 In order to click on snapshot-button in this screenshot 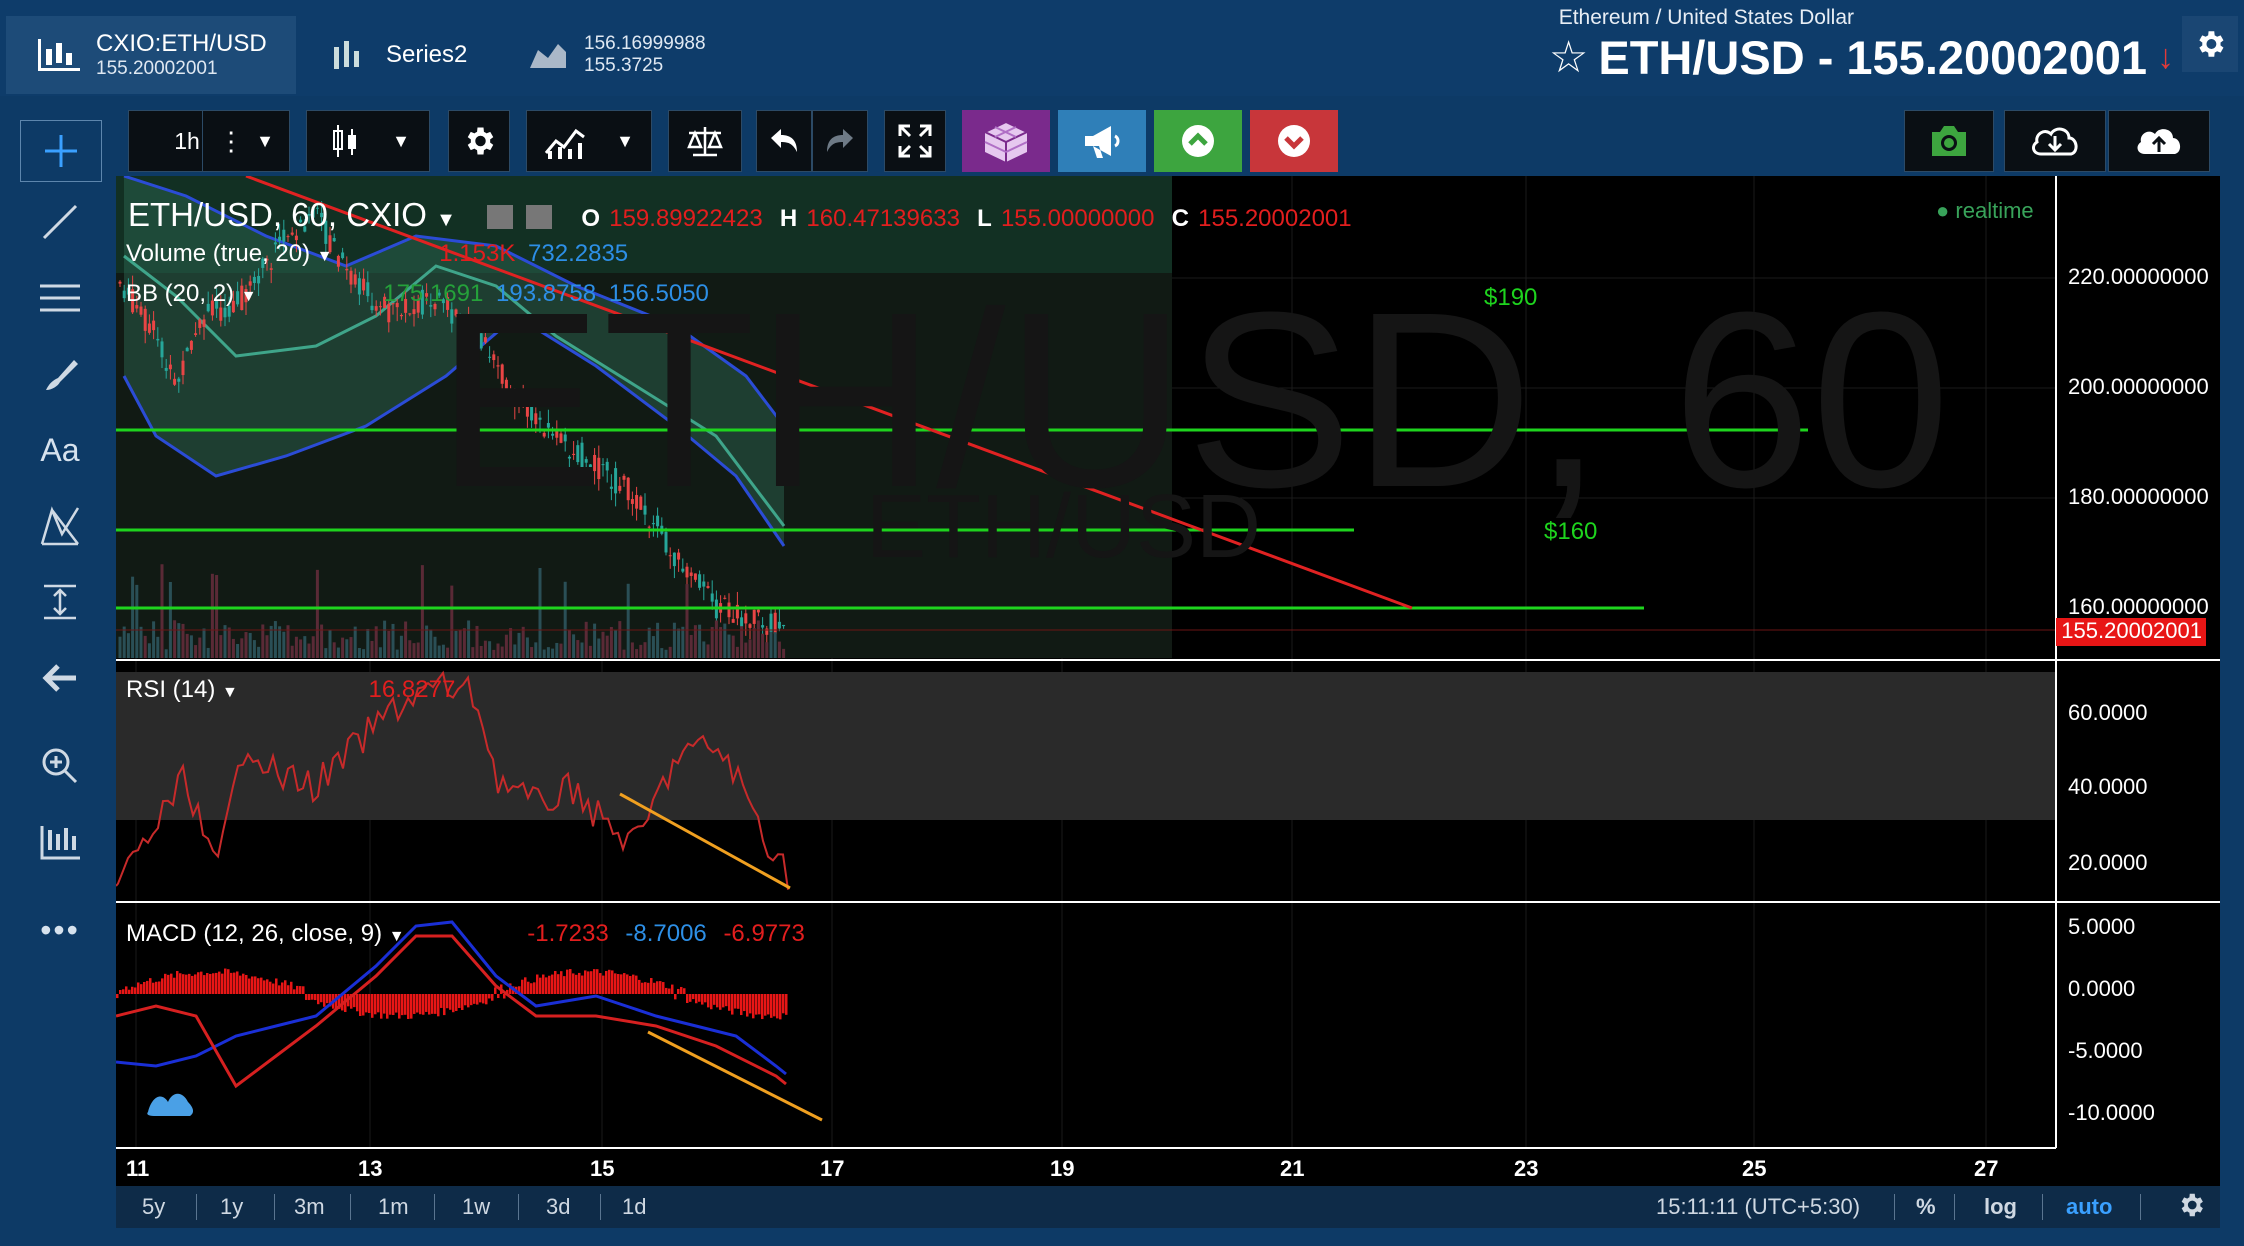, I will do `click(1949, 141)`.